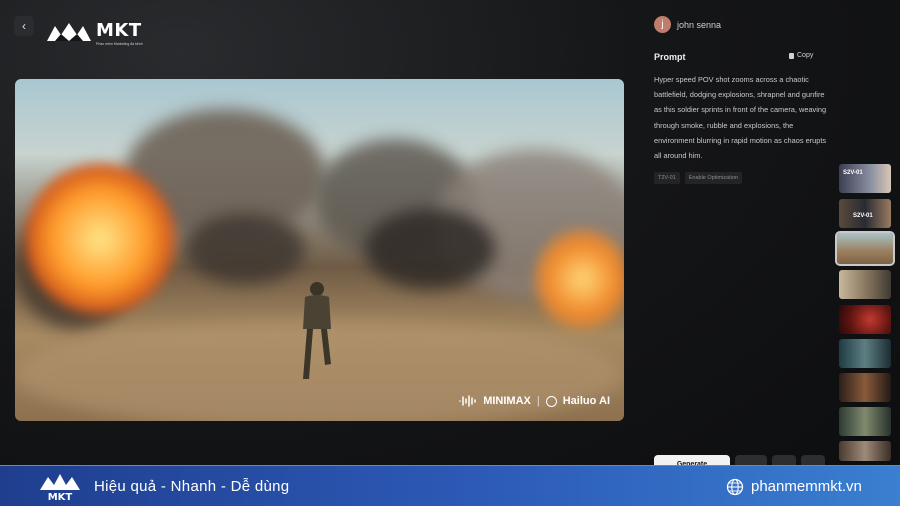 This screenshot has width=900, height=506. Describe the element at coordinates (534, 401) in the screenshot. I see `video-watermark: MINIMAX | Hailuo AI` at that location.